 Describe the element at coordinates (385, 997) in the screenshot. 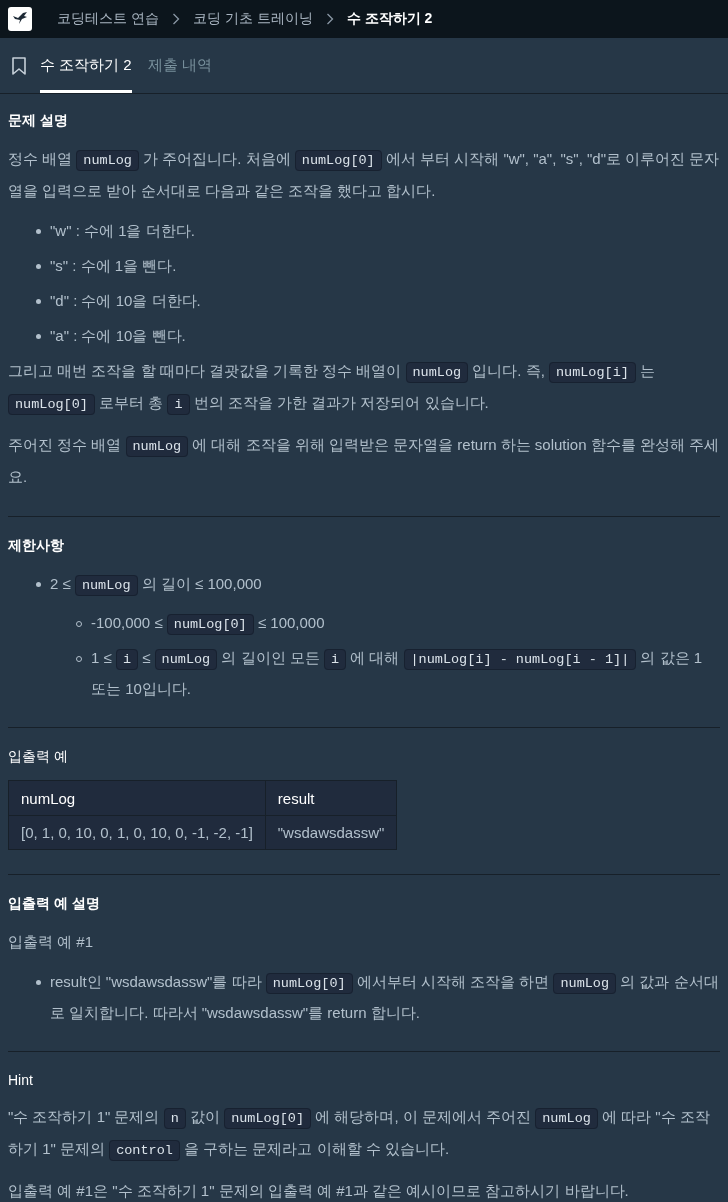

I see `list-item-text: result인 "wsdawsdassw"를 따라 numLog[0] 에서부터 시작해 조작을 하면 numLog 의 값과 순서대로 일치합니다. 따라서 "wsdawsdassw"를 return 합니다.` at that location.